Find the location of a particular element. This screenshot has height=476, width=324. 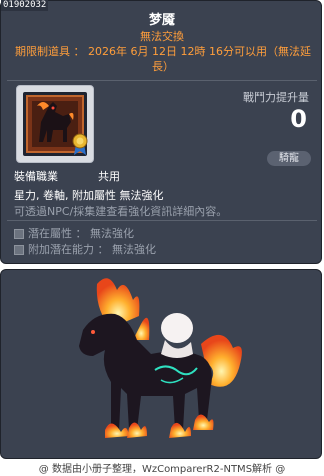

footer-credit: @ 数据由小册子整理，WzComparerR2-NTMS解析 @ is located at coordinates (162, 469).